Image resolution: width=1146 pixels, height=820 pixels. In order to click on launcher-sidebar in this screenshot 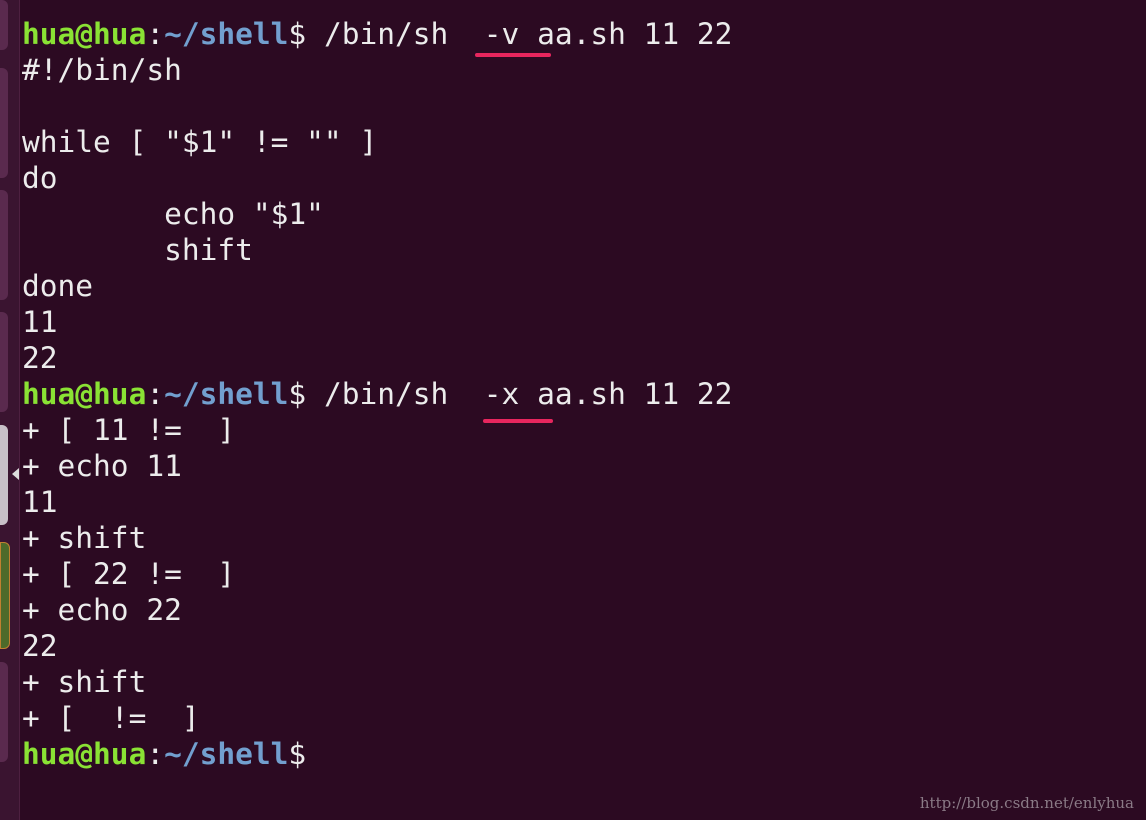, I will do `click(10, 410)`.